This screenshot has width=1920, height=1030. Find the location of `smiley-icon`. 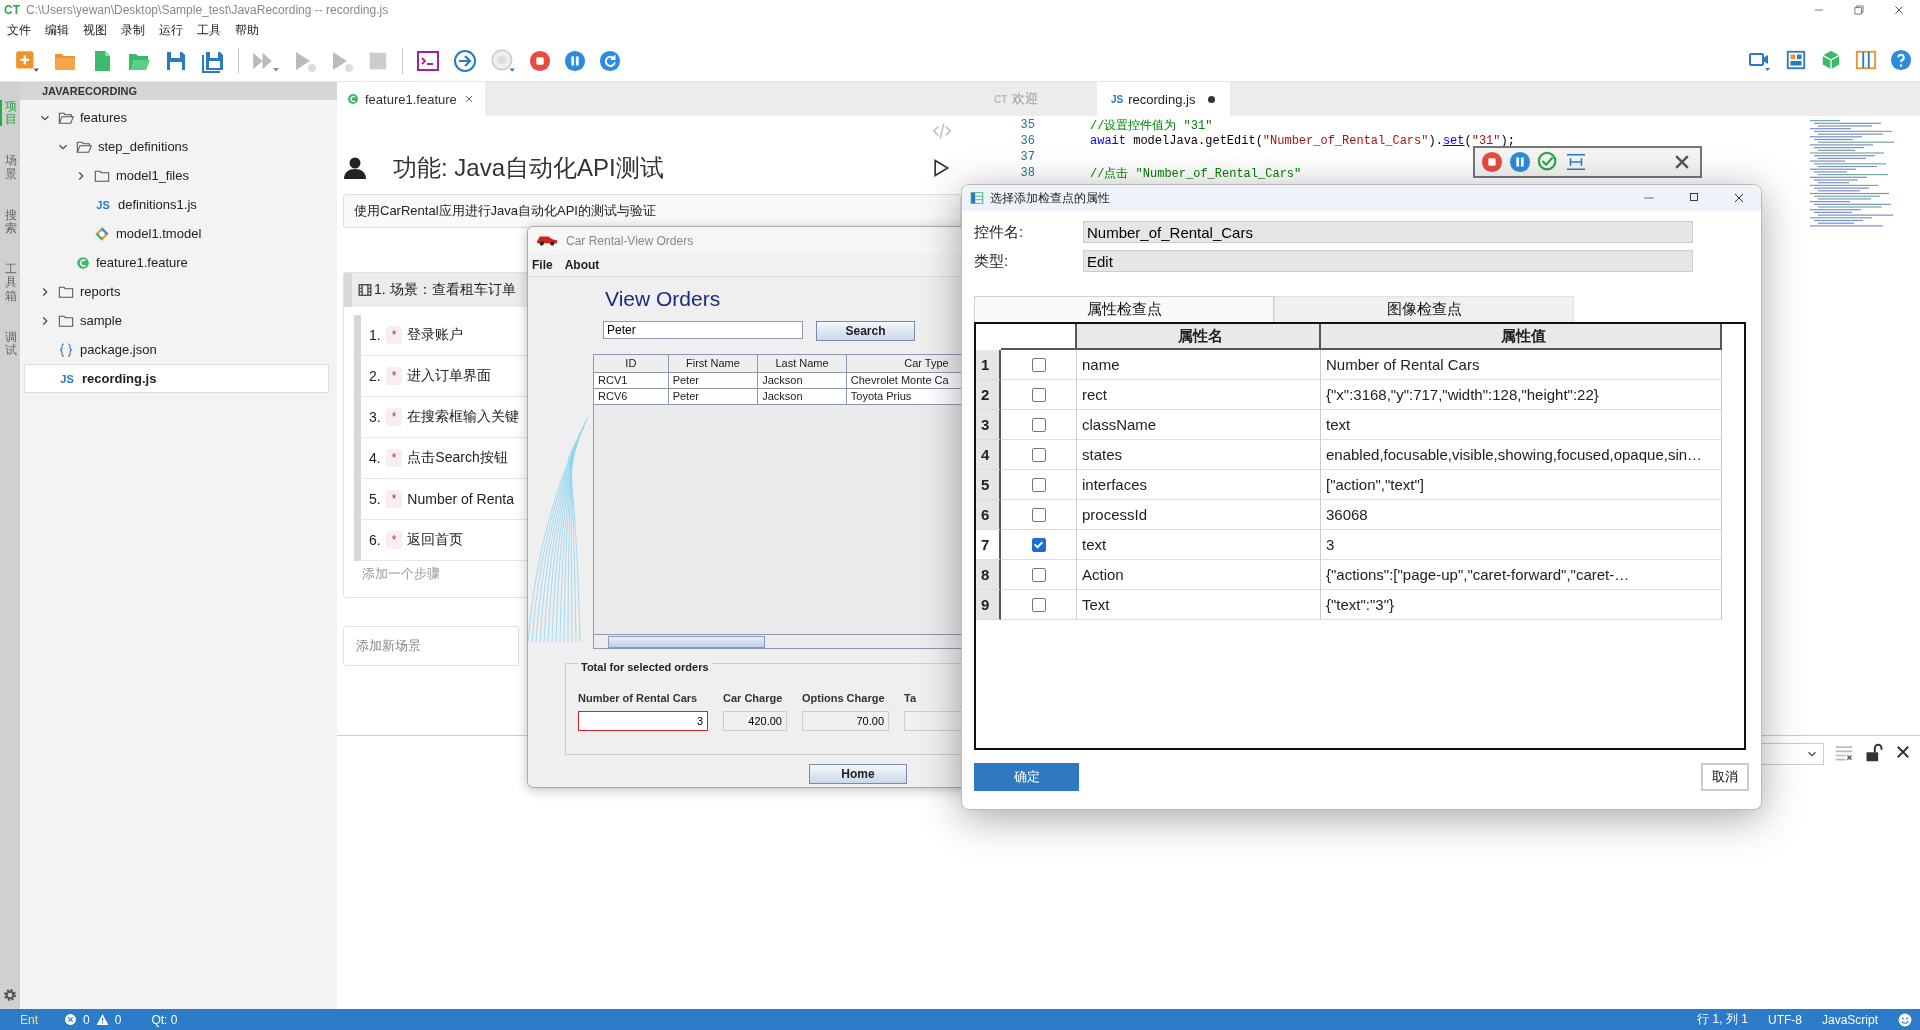

smiley-icon is located at coordinates (1905, 1019).